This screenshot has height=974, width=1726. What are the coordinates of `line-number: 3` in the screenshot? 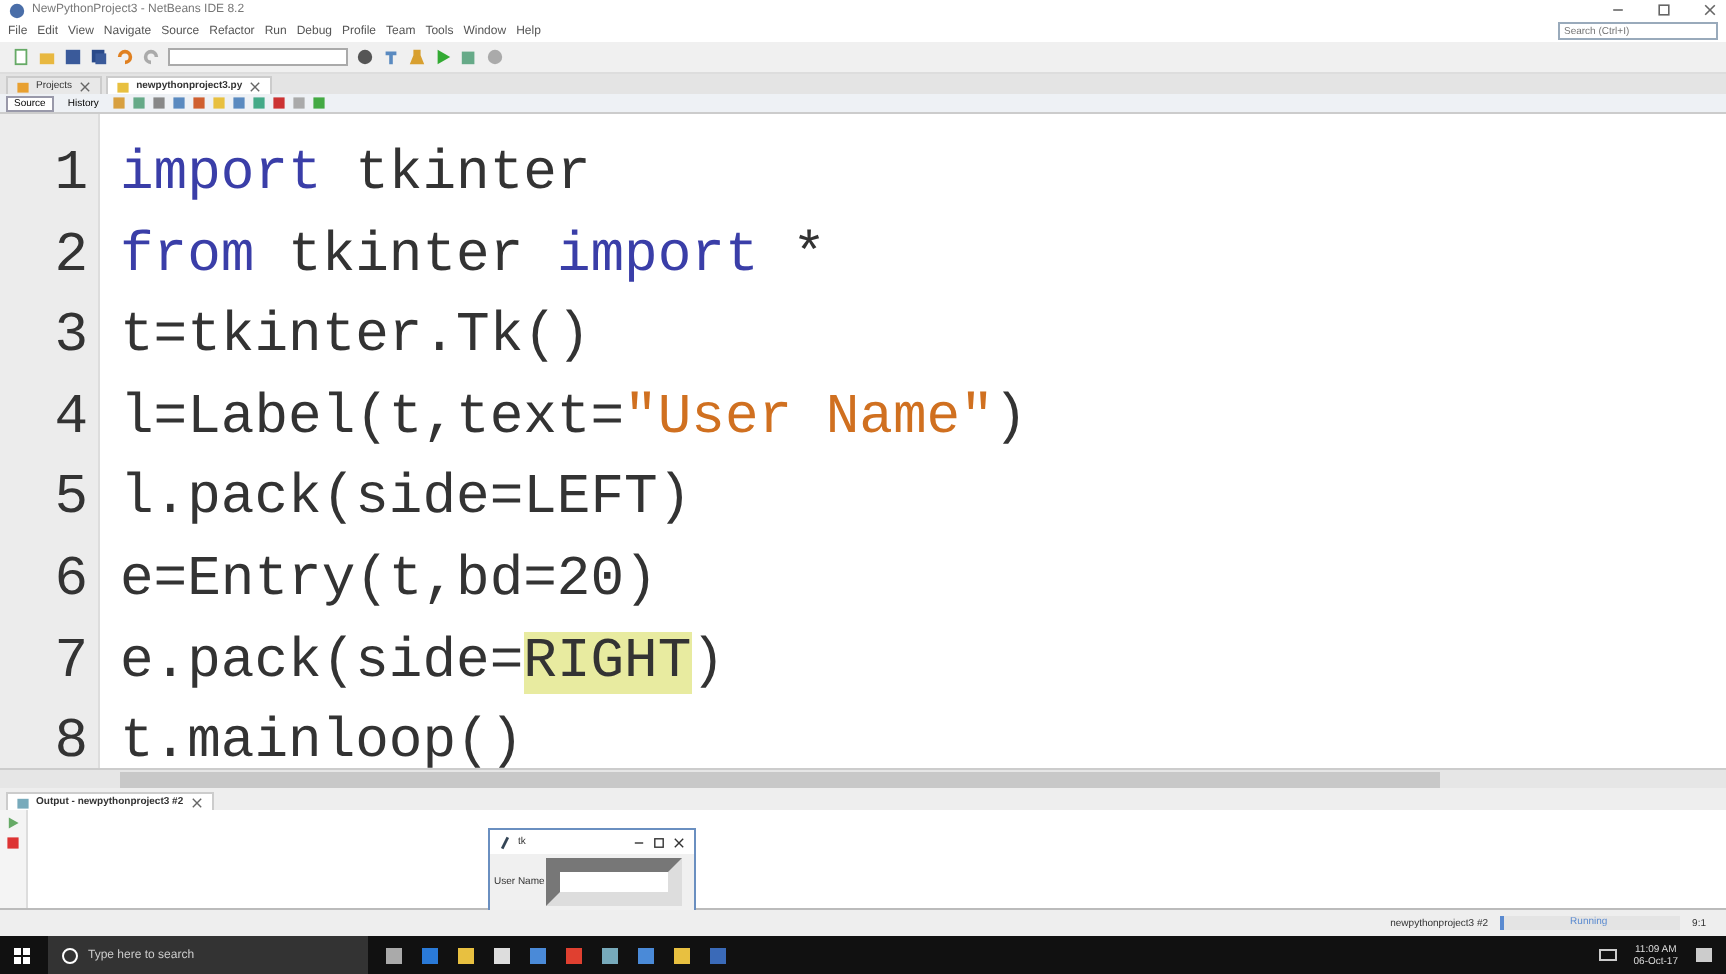 It's located at (71, 338).